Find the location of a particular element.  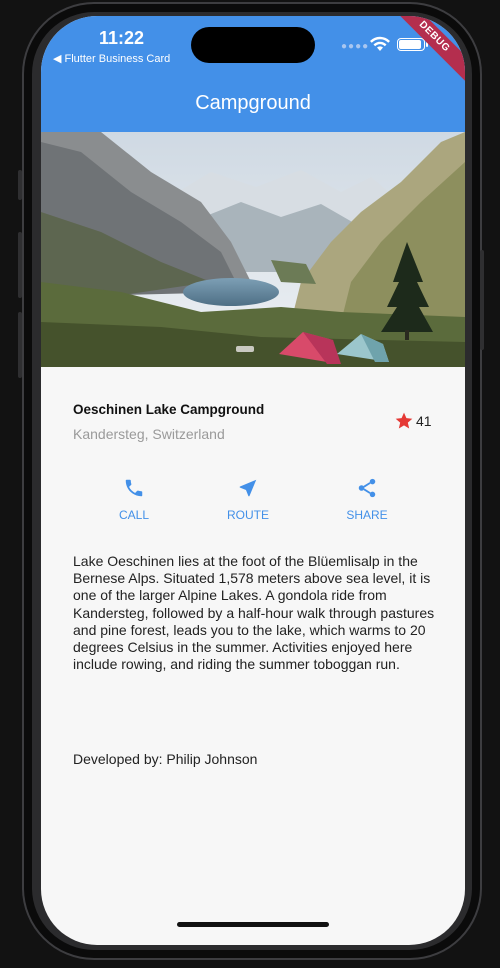

power-button is located at coordinates (482, 300).